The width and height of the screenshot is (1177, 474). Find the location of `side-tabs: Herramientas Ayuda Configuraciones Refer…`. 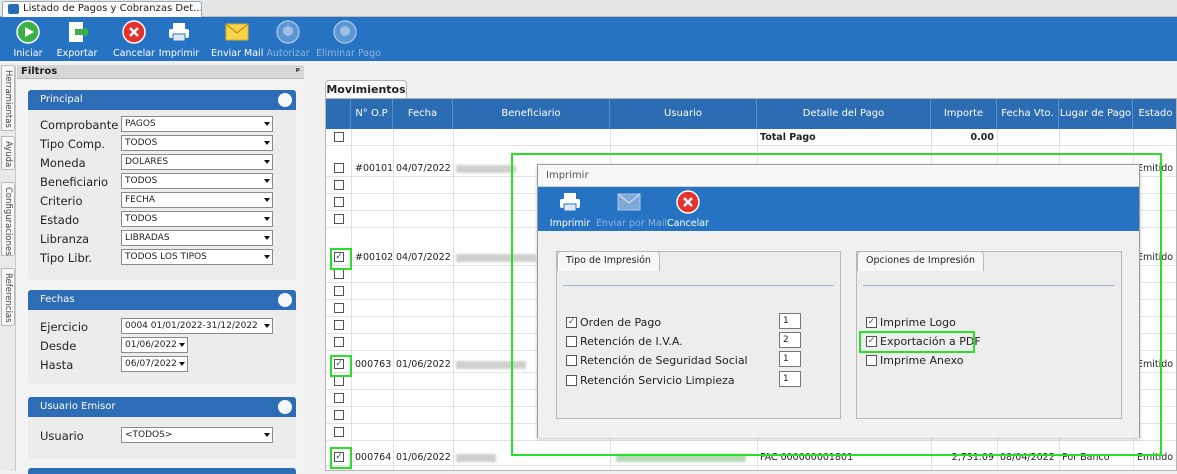

side-tabs: Herramientas Ayuda Configuraciones Refer… is located at coordinates (8, 268).